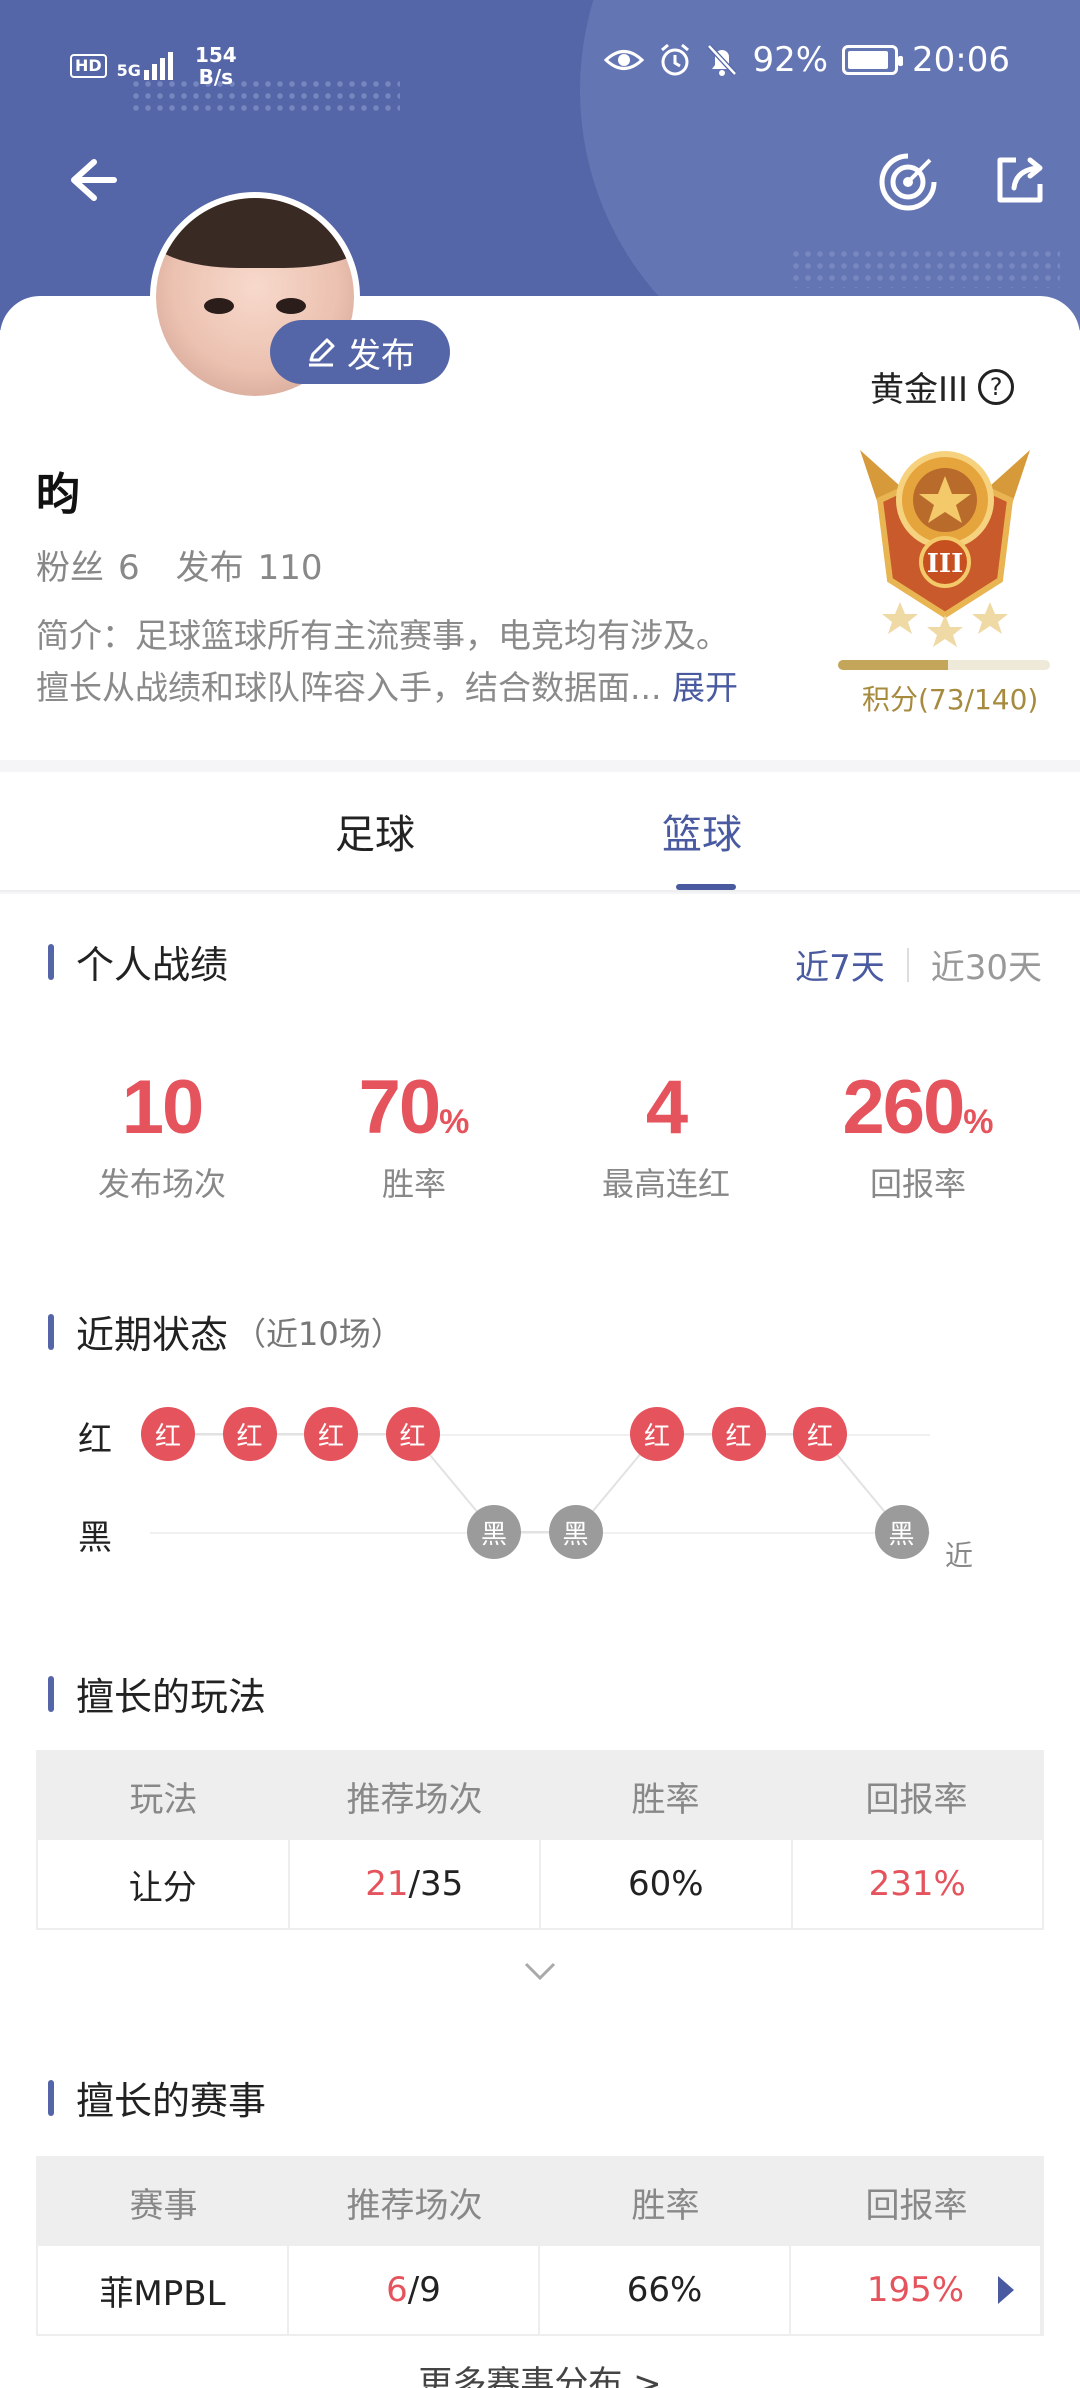 The width and height of the screenshot is (1080, 2388). What do you see at coordinates (129, 568) in the screenshot?
I see `fans-count: 6` at bounding box center [129, 568].